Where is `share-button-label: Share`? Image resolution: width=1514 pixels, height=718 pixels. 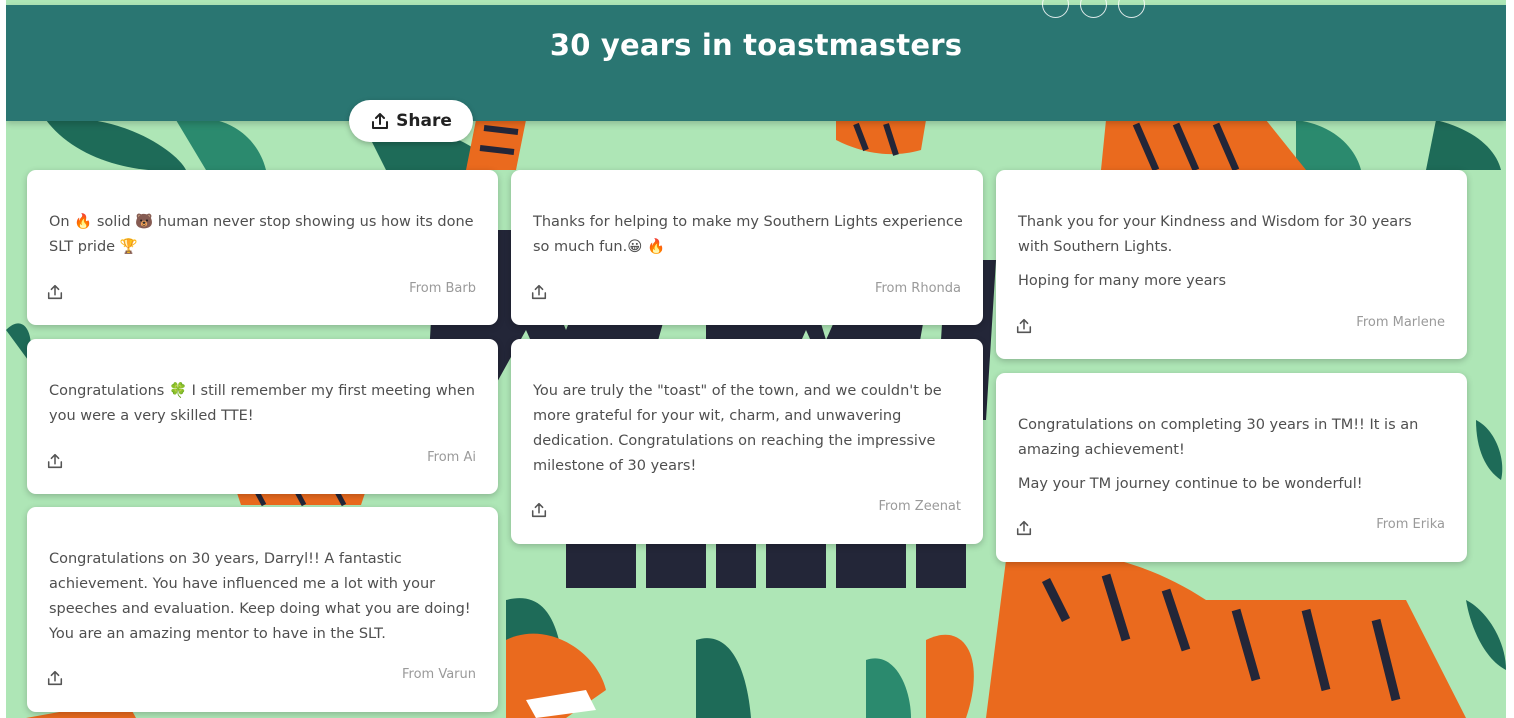 share-button-label: Share is located at coordinates (424, 121).